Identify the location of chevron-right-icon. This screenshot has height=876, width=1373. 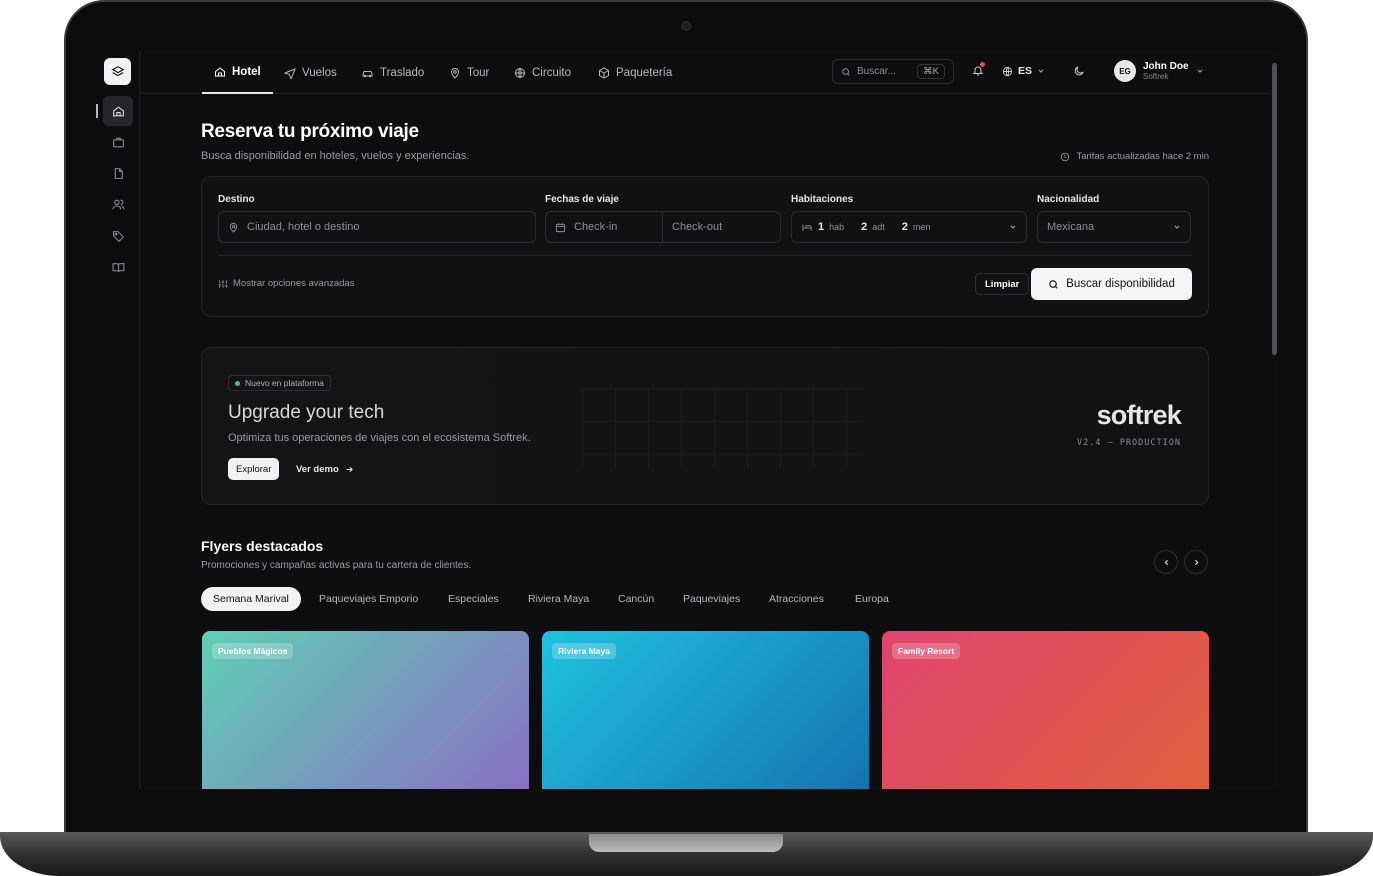
(1196, 562).